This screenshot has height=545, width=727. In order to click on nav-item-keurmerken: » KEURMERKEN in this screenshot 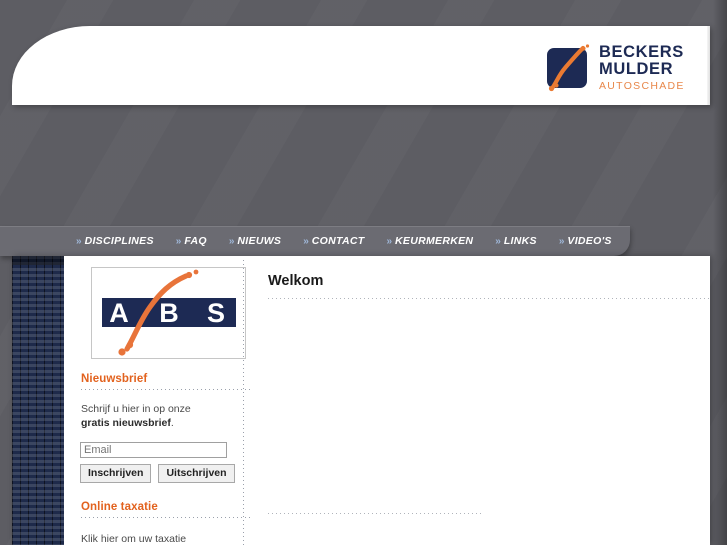, I will do `click(429, 241)`.